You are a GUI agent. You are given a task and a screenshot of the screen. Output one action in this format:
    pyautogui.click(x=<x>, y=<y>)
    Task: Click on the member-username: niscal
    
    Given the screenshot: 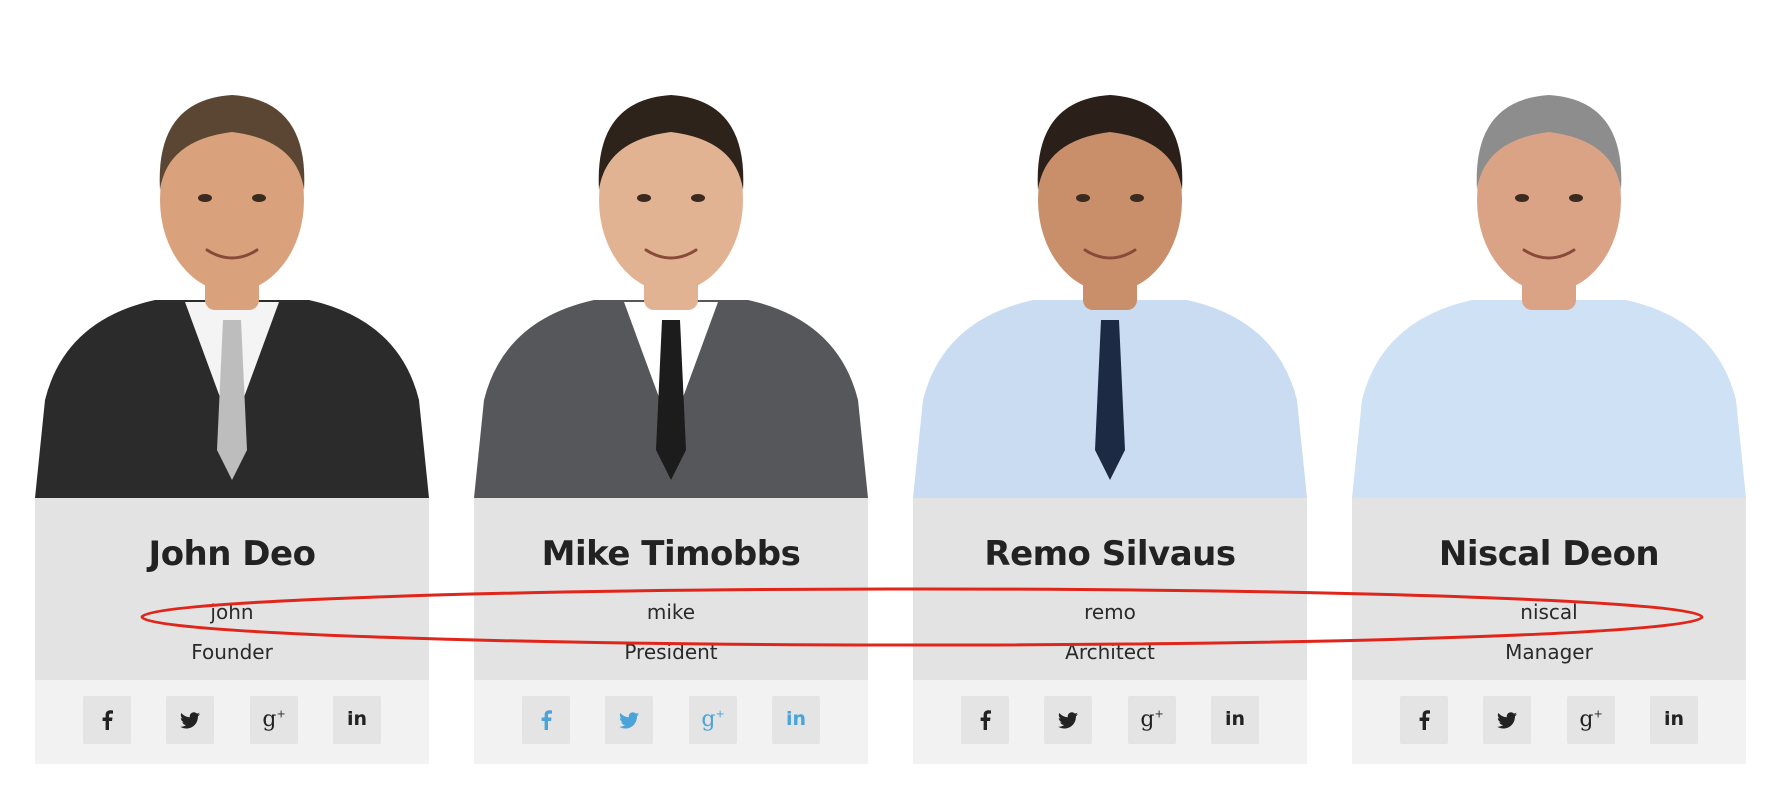 What is the action you would take?
    pyautogui.click(x=1549, y=612)
    